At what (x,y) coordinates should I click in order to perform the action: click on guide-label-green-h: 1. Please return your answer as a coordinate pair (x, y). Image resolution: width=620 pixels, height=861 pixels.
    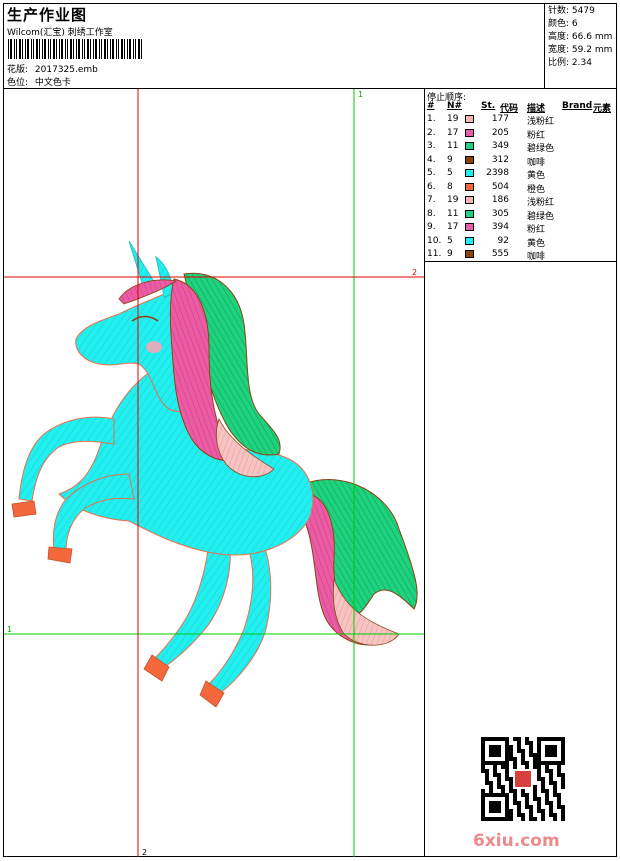
    Looking at the image, I should click on (9, 629).